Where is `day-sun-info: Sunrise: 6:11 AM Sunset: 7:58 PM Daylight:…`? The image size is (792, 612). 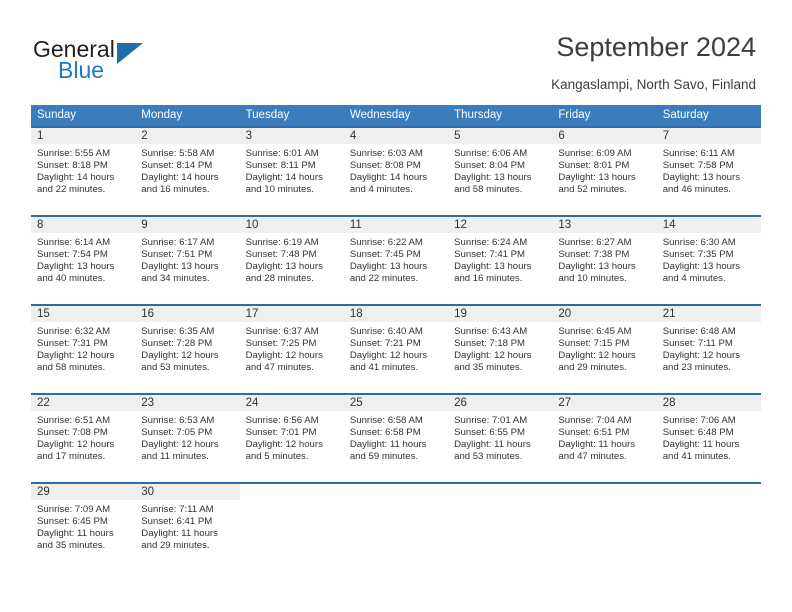 day-sun-info: Sunrise: 6:11 AM Sunset: 7:58 PM Daylight:… is located at coordinates (709, 170).